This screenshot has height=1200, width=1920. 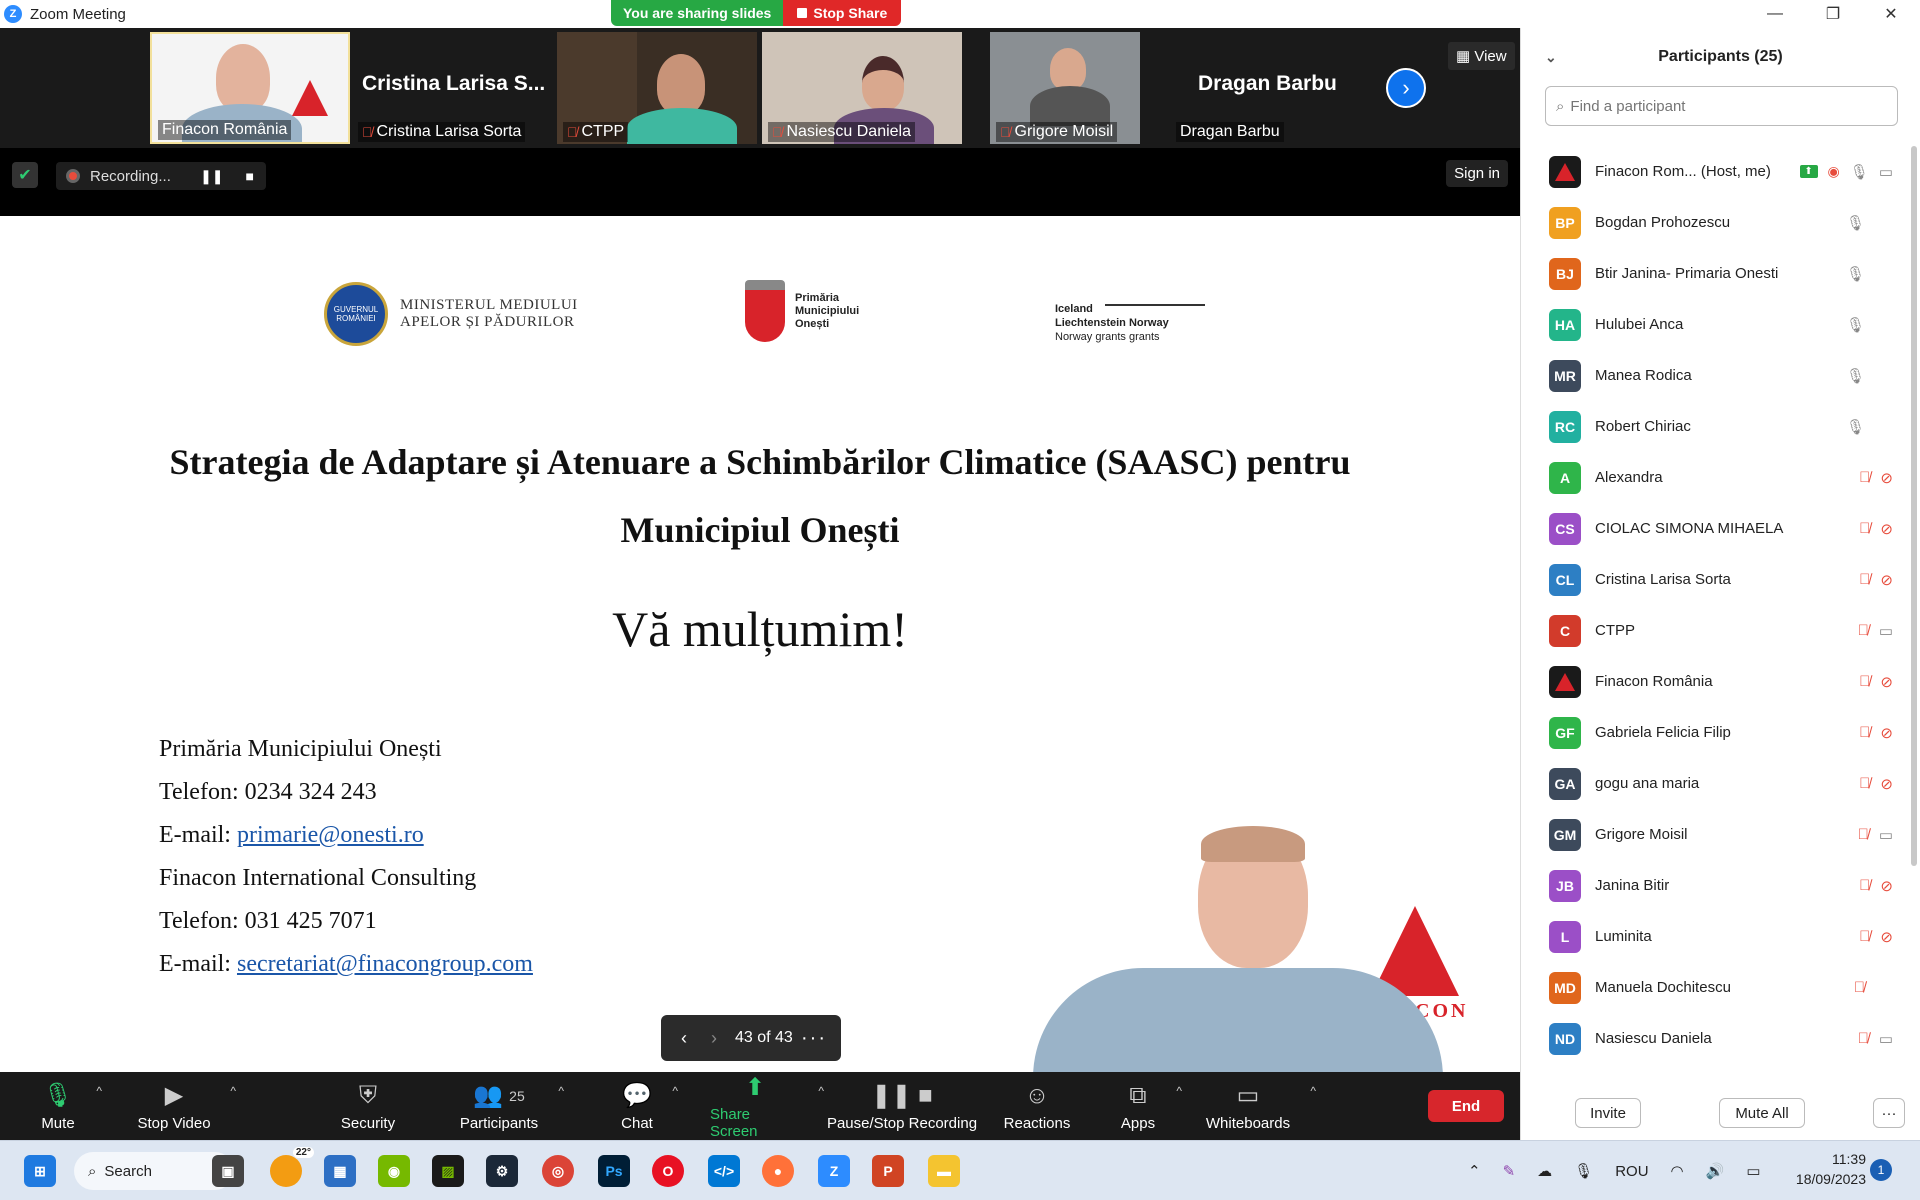 I want to click on participants-options-caret: ^, so click(x=561, y=1091).